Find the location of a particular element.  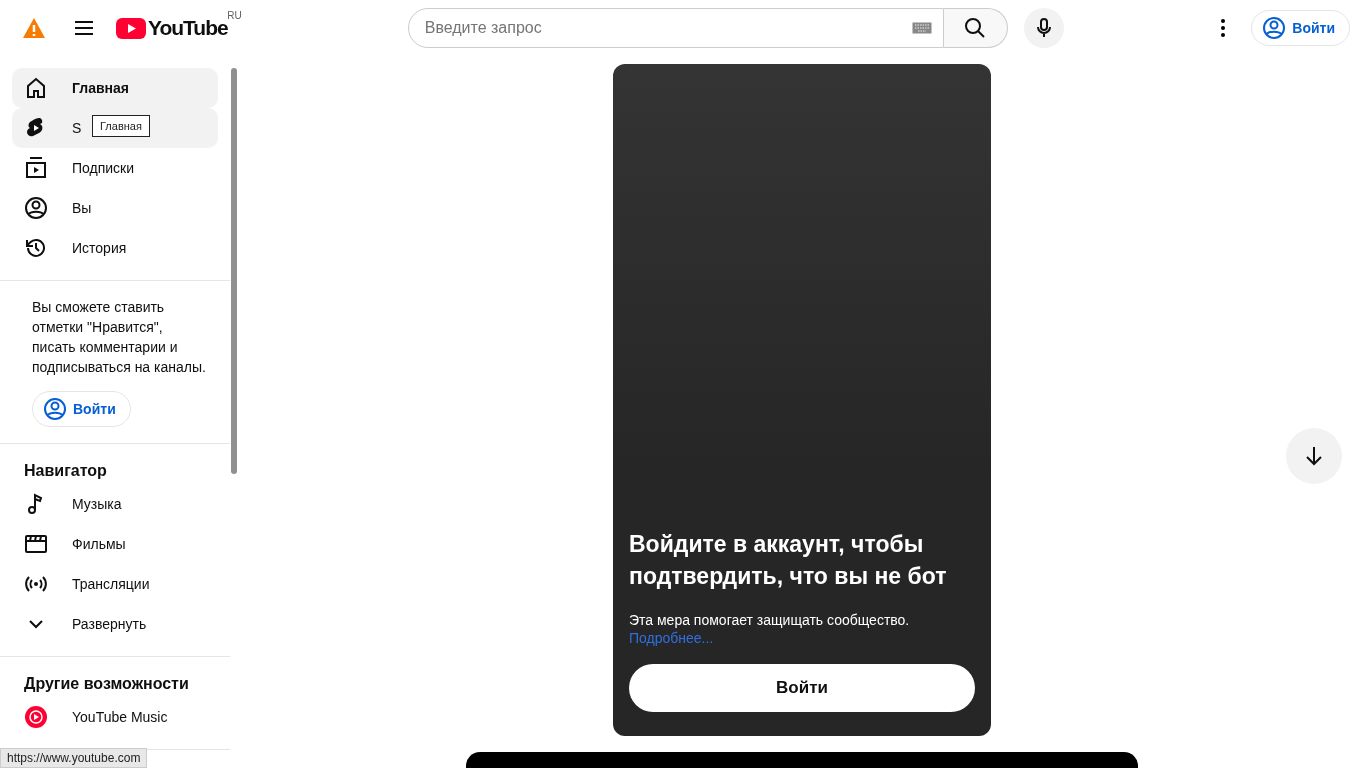

section-title: Навигатор is located at coordinates (65, 471).